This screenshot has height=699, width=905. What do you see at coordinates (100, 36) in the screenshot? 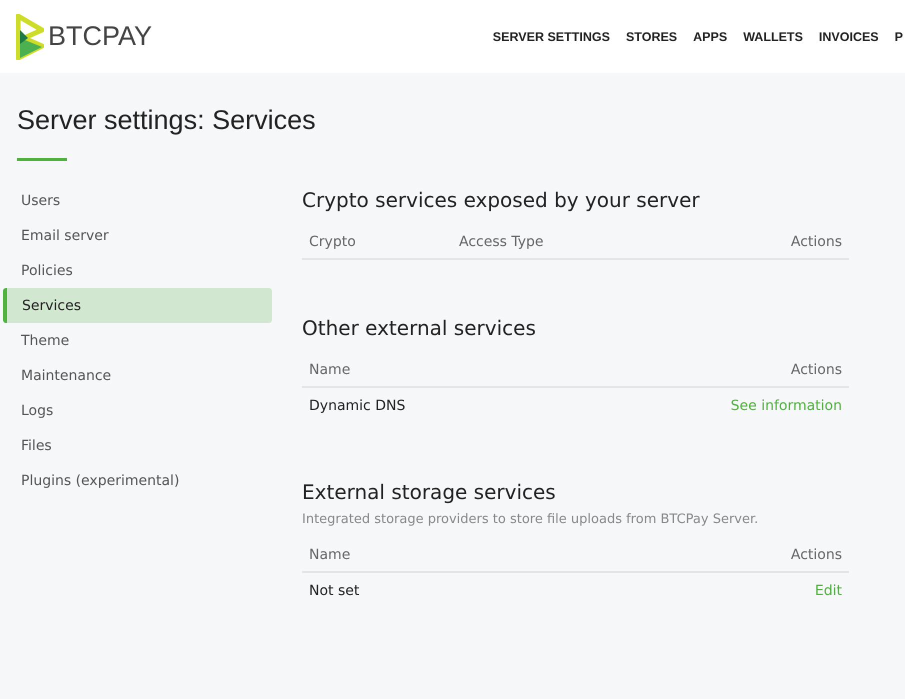
I see `logo-text: BTCPAY` at bounding box center [100, 36].